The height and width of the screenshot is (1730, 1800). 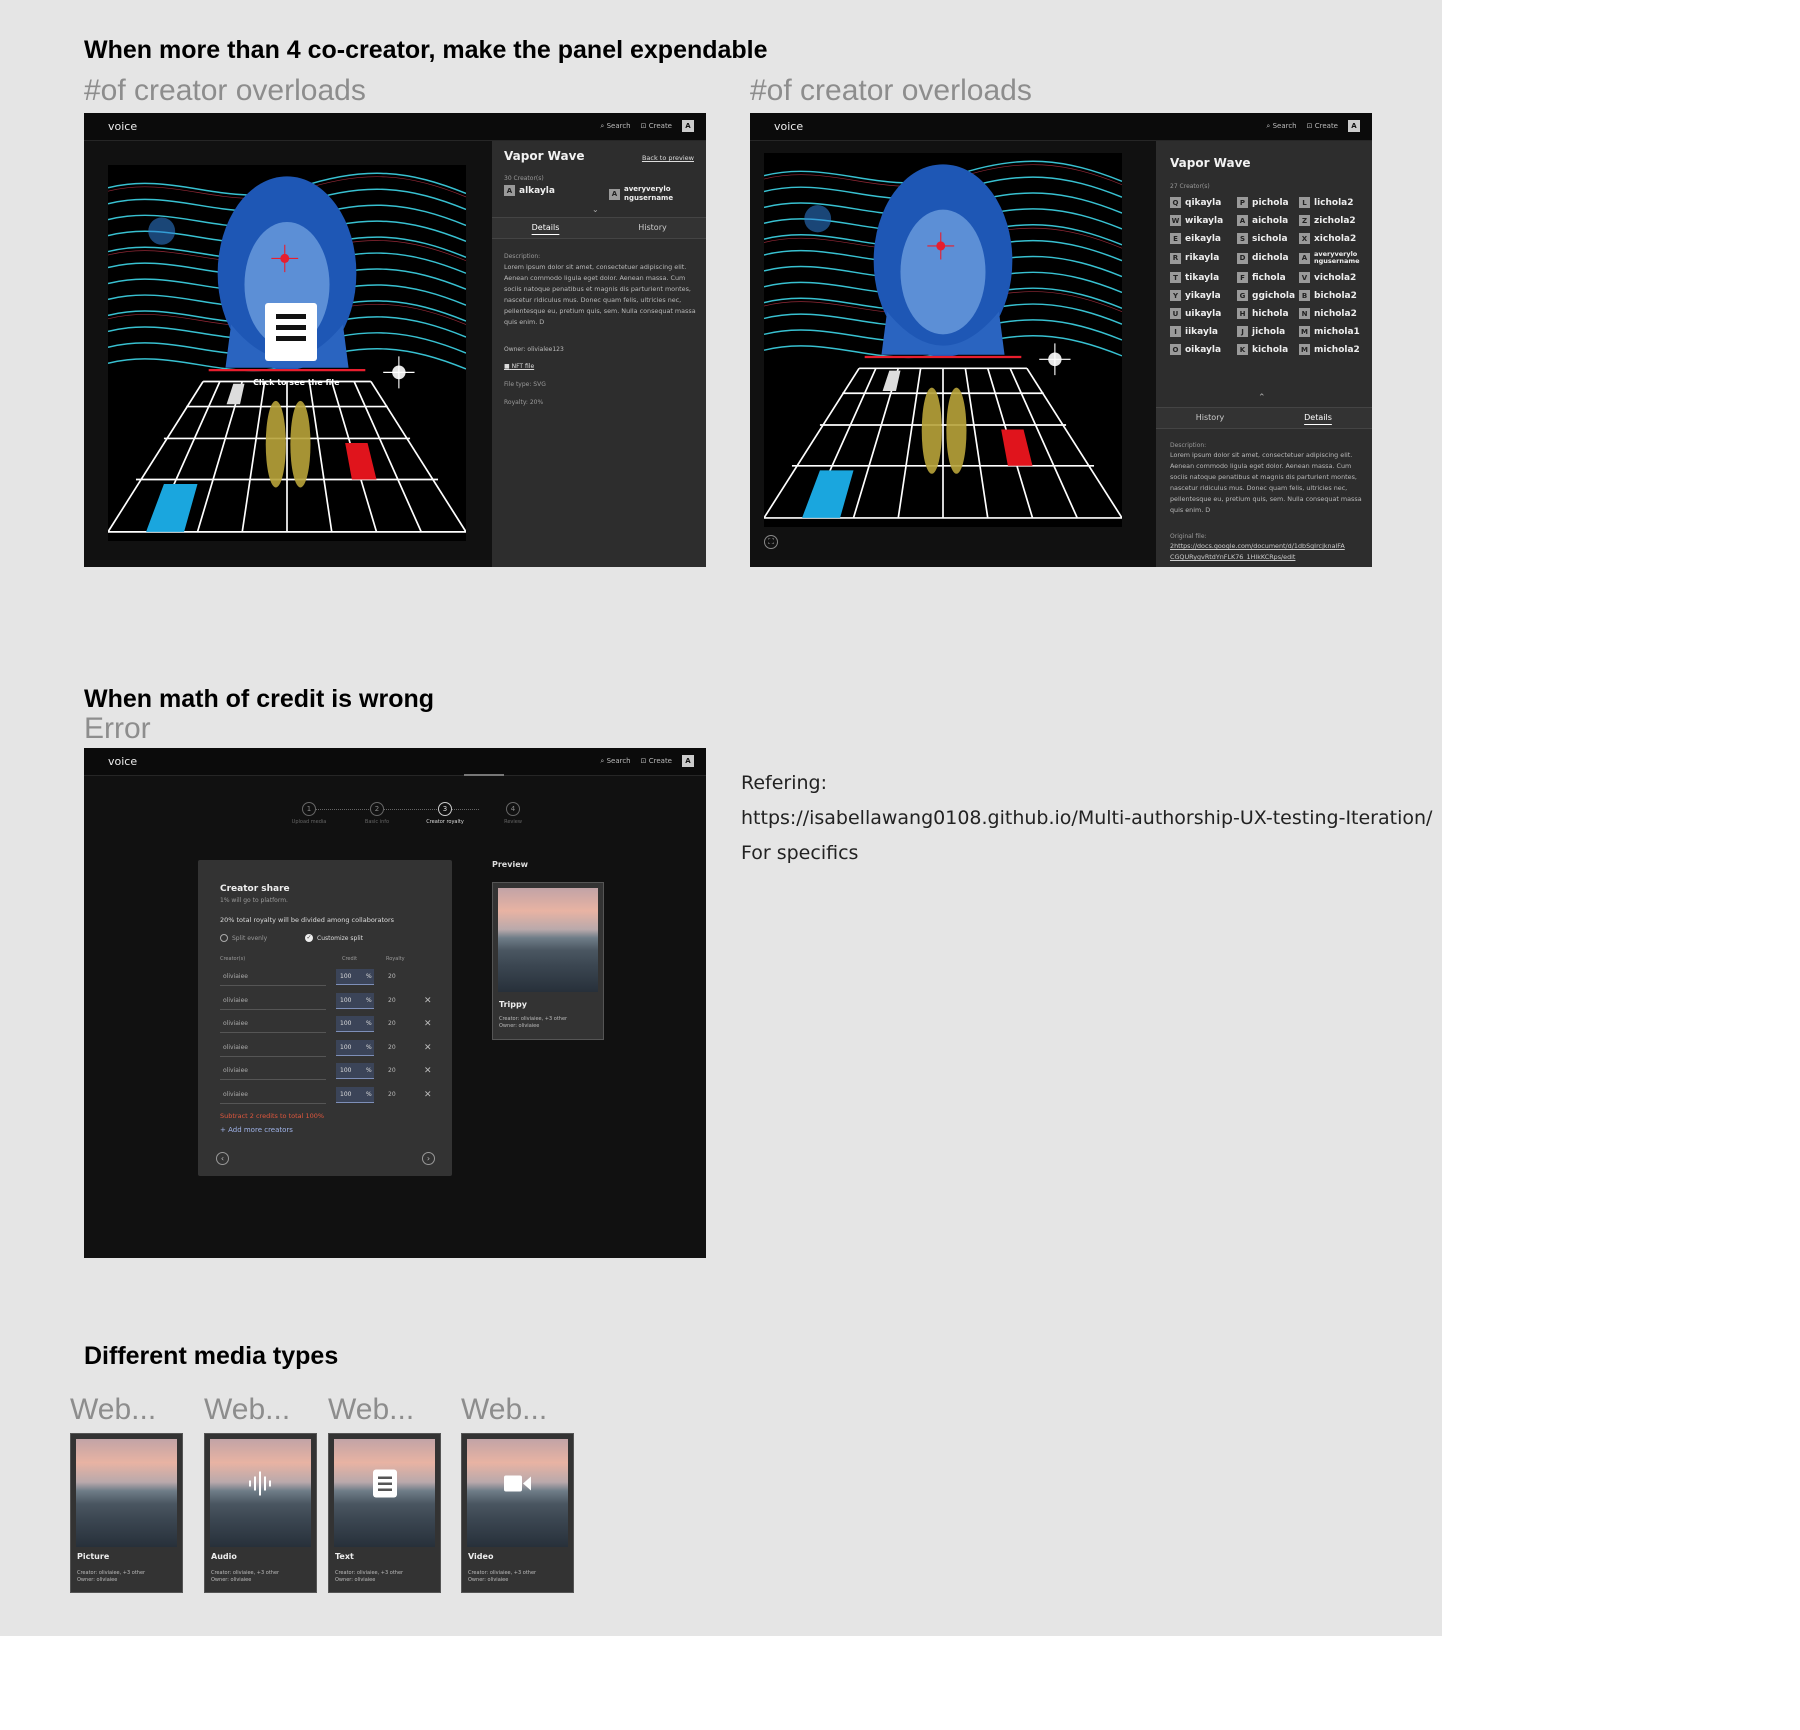 What do you see at coordinates (544, 156) in the screenshot?
I see `artwork-title: Vapor Wave` at bounding box center [544, 156].